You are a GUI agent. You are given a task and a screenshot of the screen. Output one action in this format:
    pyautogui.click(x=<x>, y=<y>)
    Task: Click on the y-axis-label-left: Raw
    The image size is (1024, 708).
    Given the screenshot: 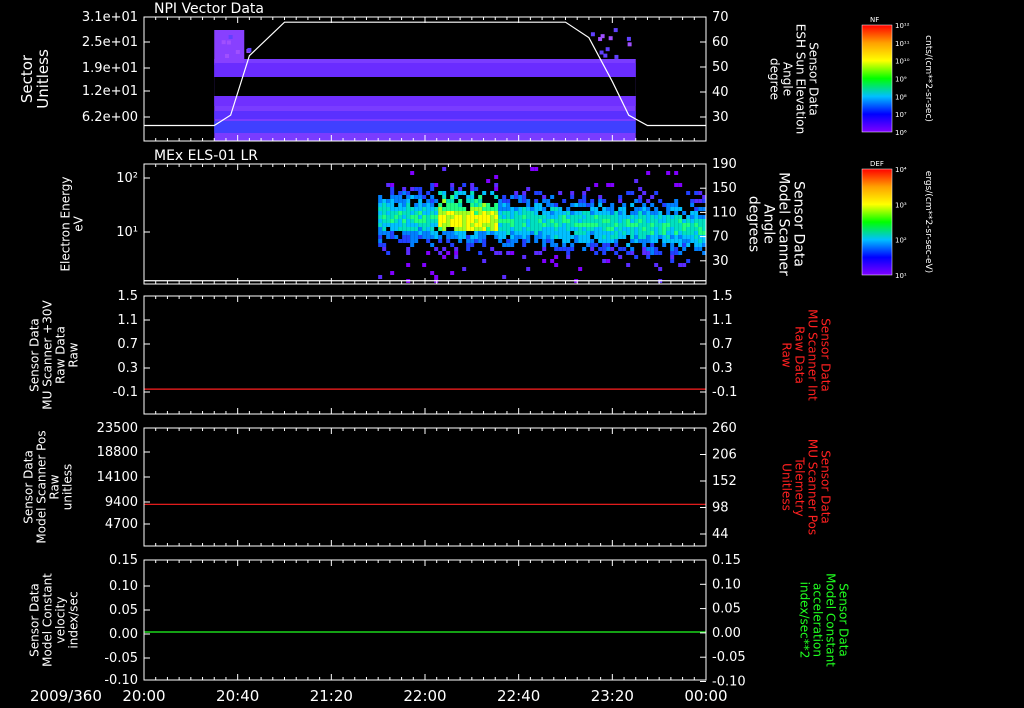 What is the action you would take?
    pyautogui.click(x=74, y=354)
    